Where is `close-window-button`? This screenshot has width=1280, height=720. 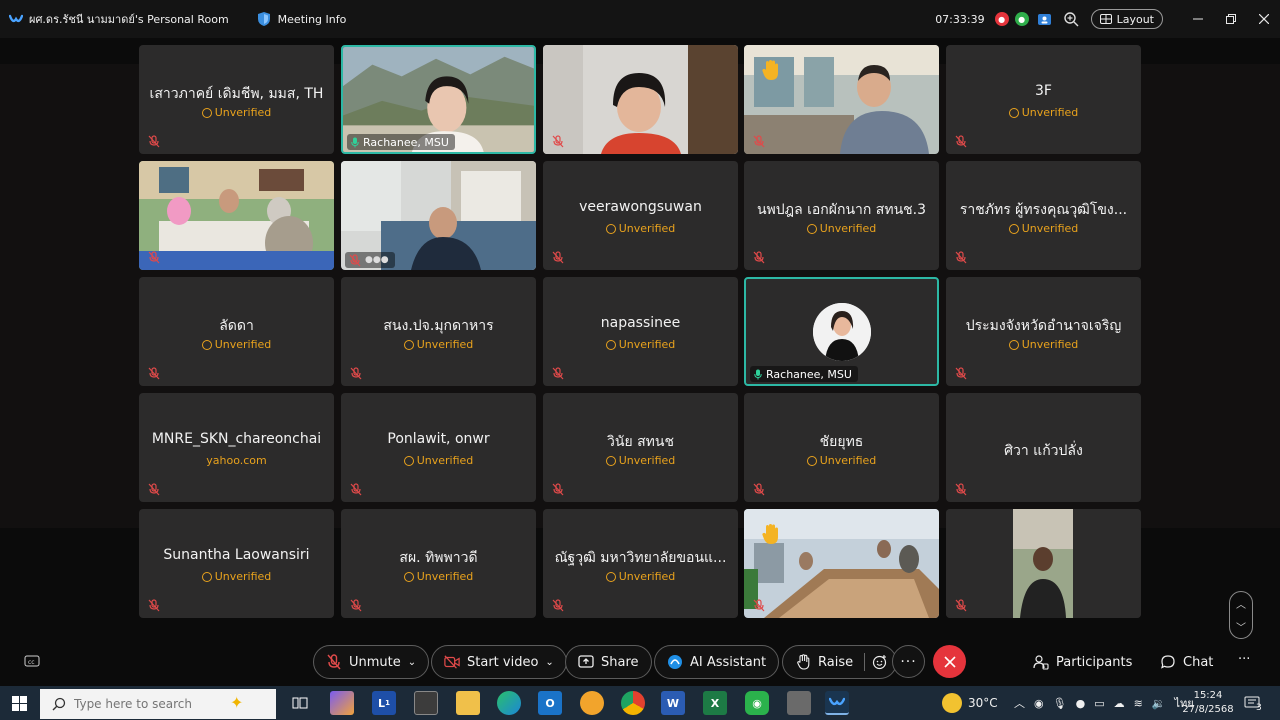
close-window-button is located at coordinates (1263, 19).